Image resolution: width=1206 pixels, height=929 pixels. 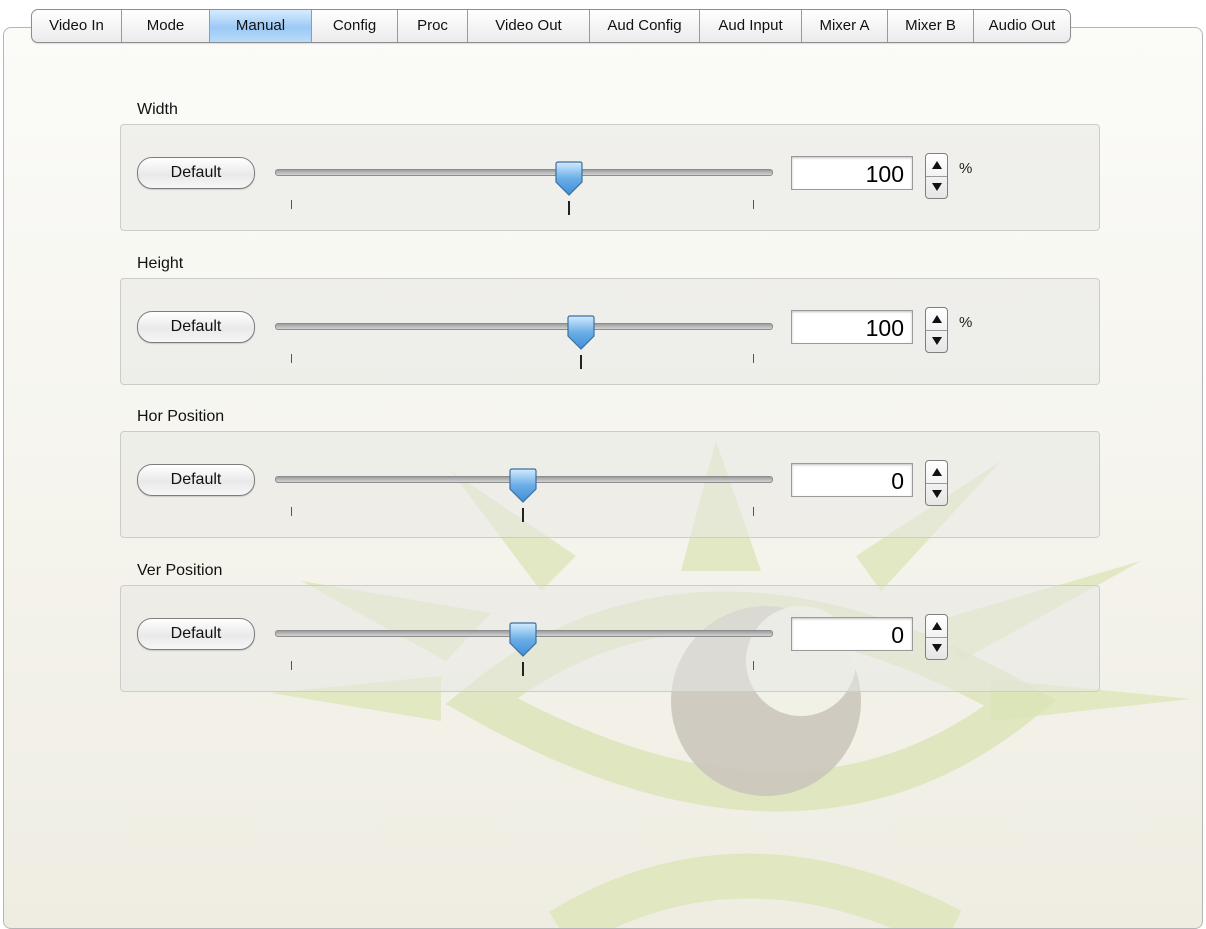 What do you see at coordinates (852, 173) in the screenshot?
I see `width-value-field: 100` at bounding box center [852, 173].